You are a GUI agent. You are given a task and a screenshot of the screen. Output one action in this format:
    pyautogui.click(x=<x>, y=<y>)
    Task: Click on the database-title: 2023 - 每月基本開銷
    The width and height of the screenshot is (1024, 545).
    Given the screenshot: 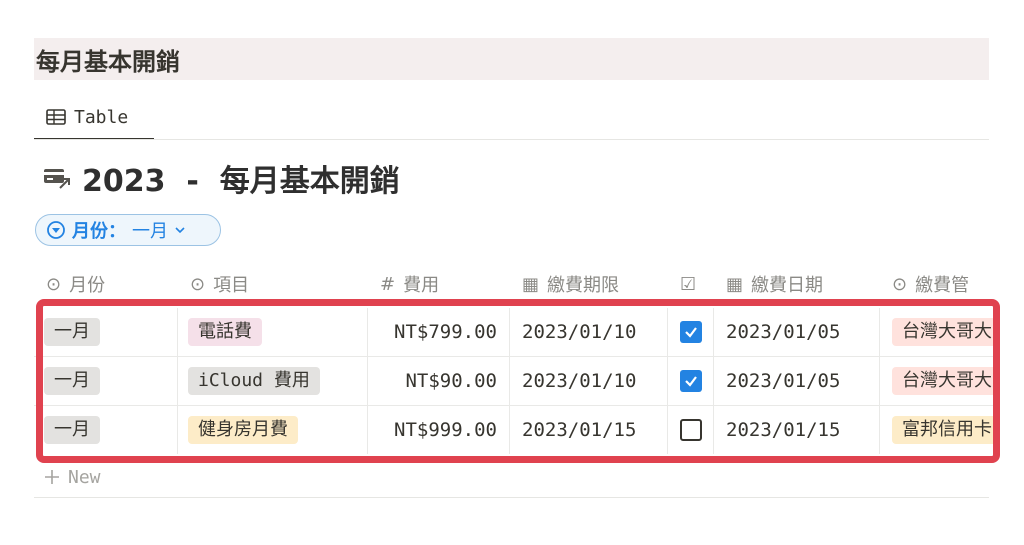 What is the action you would take?
    pyautogui.click(x=221, y=178)
    